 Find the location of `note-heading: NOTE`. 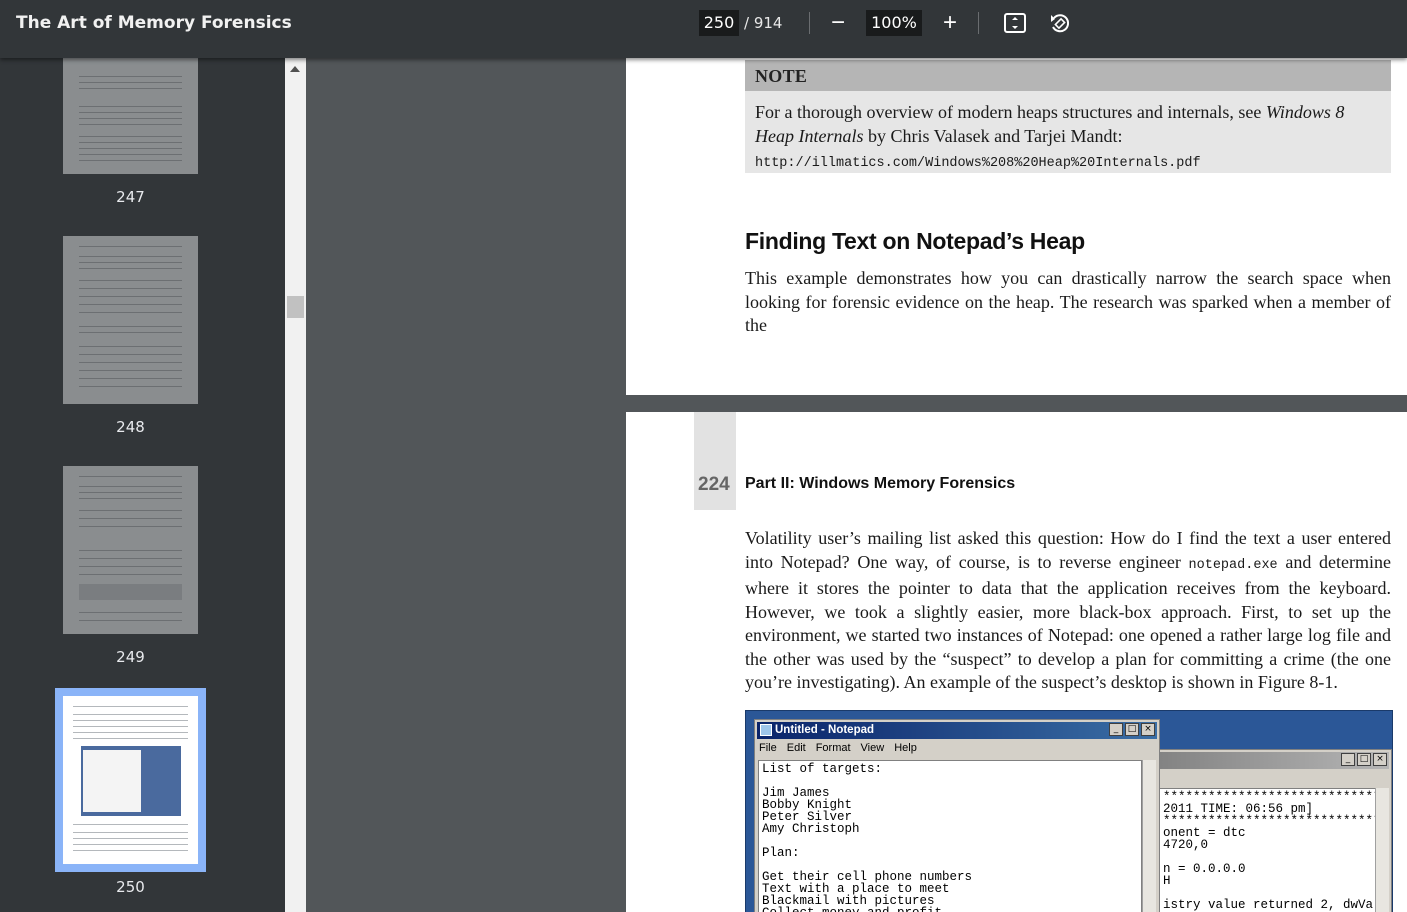

note-heading: NOTE is located at coordinates (781, 76).